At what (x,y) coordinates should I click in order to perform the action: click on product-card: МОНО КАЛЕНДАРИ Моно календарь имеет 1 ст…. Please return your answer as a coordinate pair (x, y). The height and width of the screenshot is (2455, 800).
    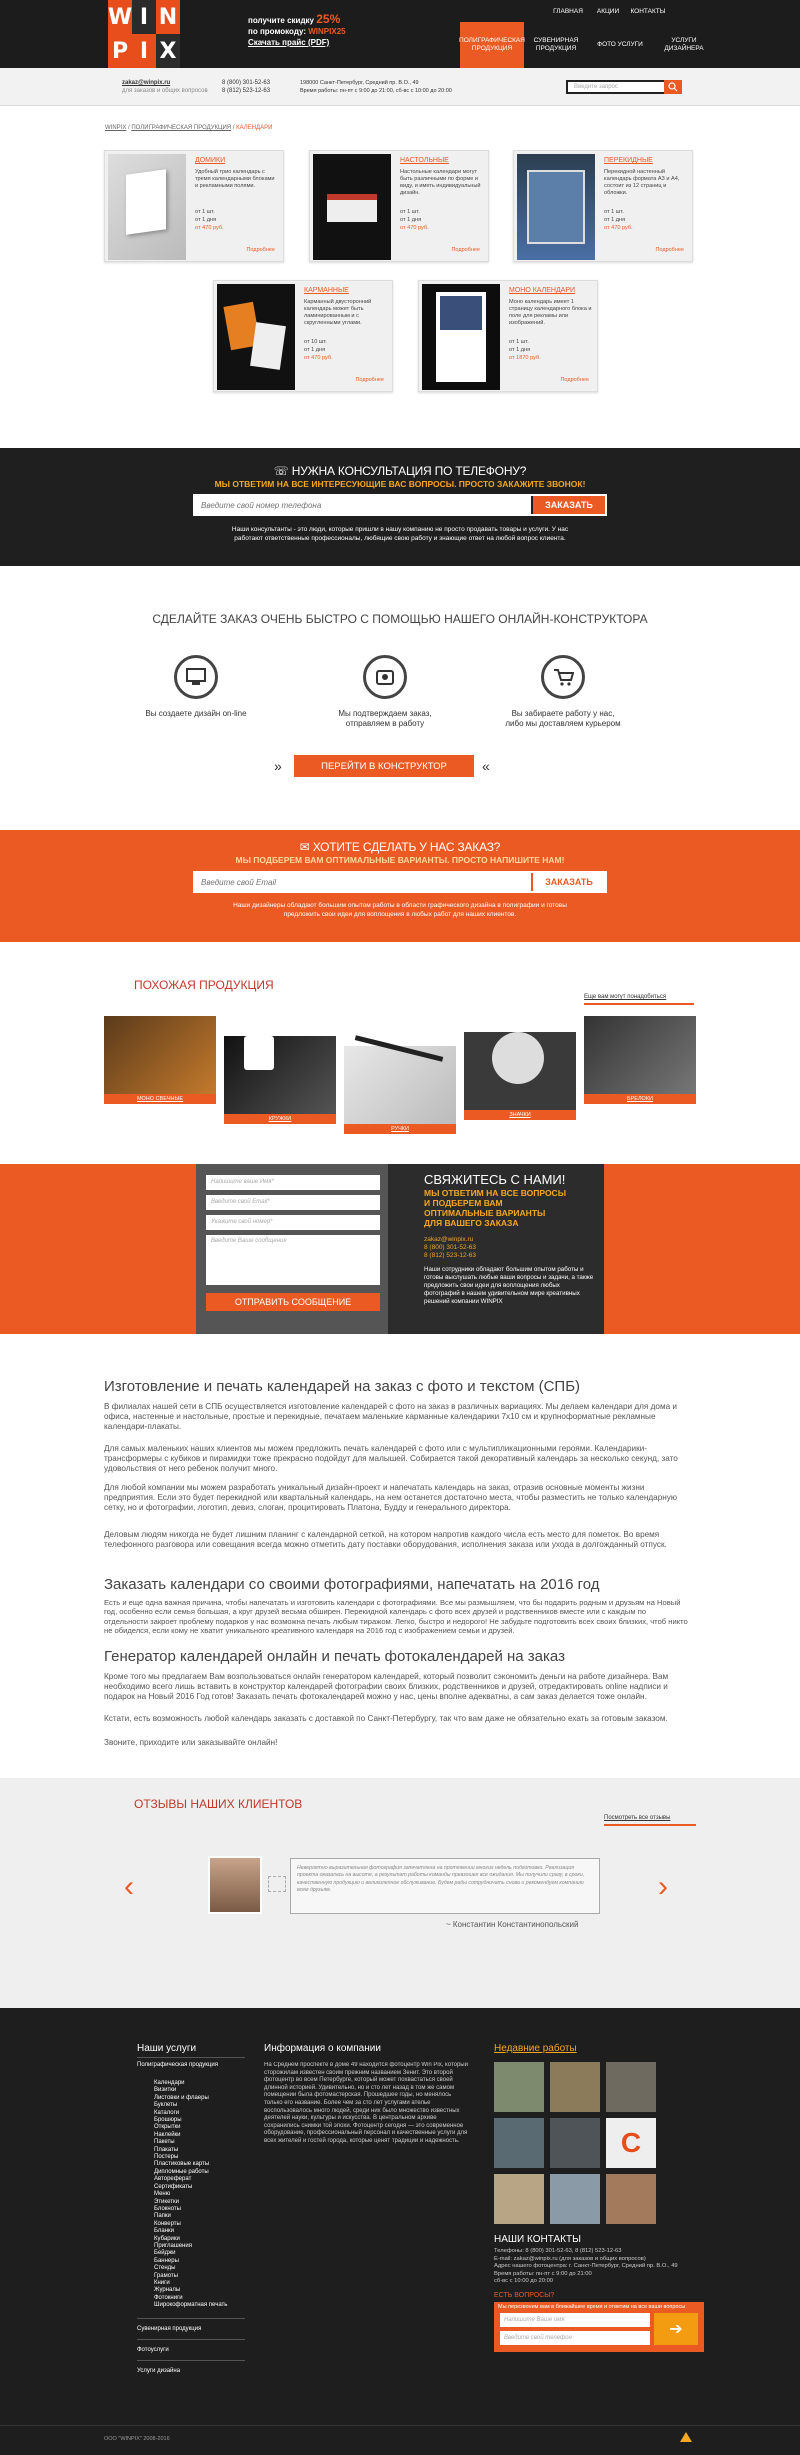
    Looking at the image, I should click on (508, 336).